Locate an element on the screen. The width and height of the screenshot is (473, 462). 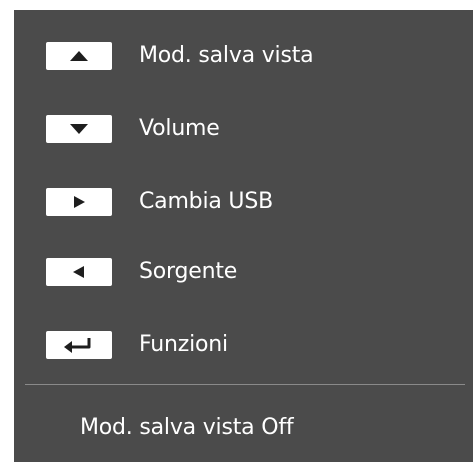
enter-return-icon is located at coordinates (77, 345).